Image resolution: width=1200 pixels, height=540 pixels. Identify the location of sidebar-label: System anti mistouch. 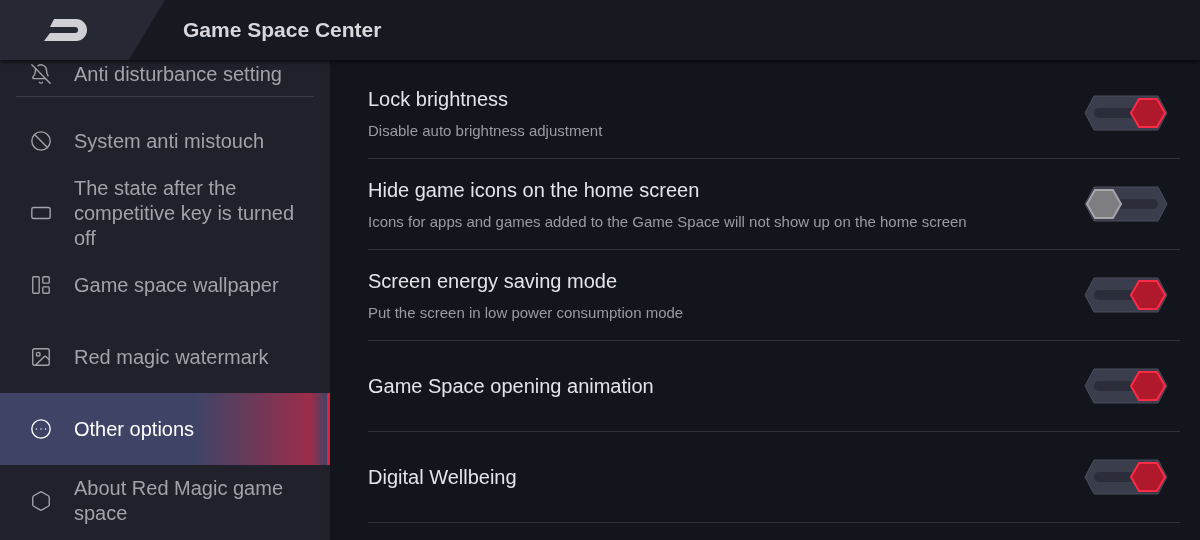
(169, 141).